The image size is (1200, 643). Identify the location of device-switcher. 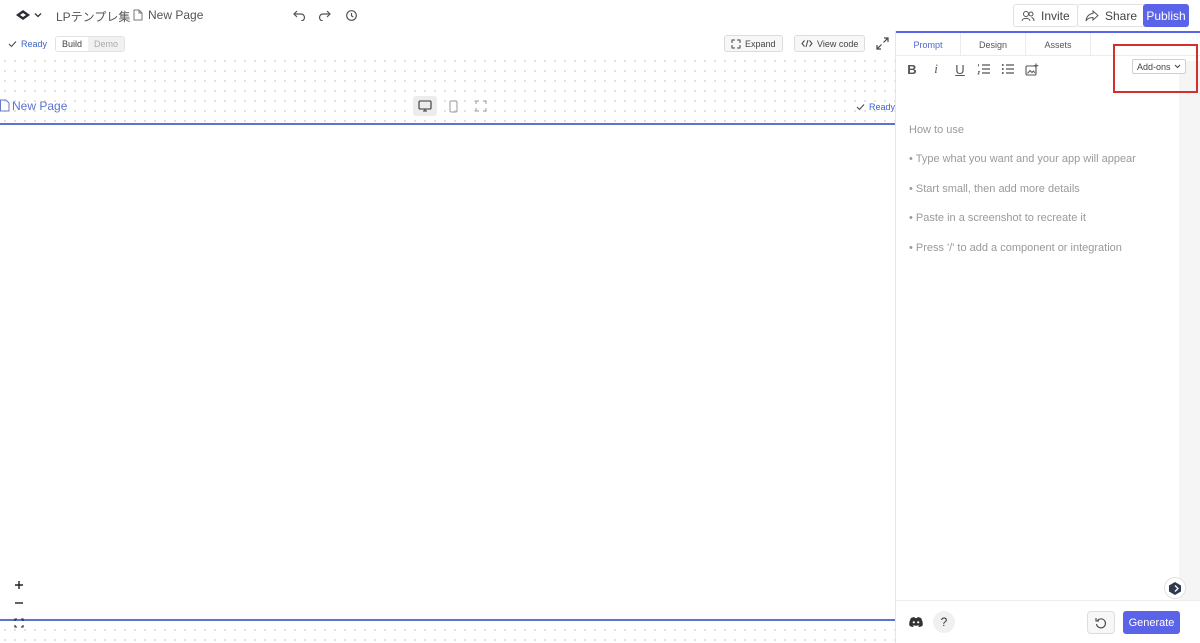
(453, 106).